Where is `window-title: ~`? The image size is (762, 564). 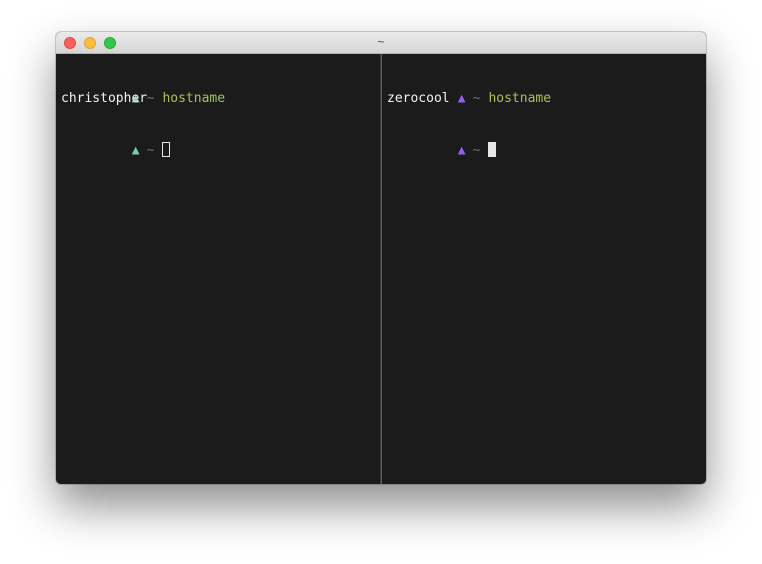 window-title: ~ is located at coordinates (381, 42).